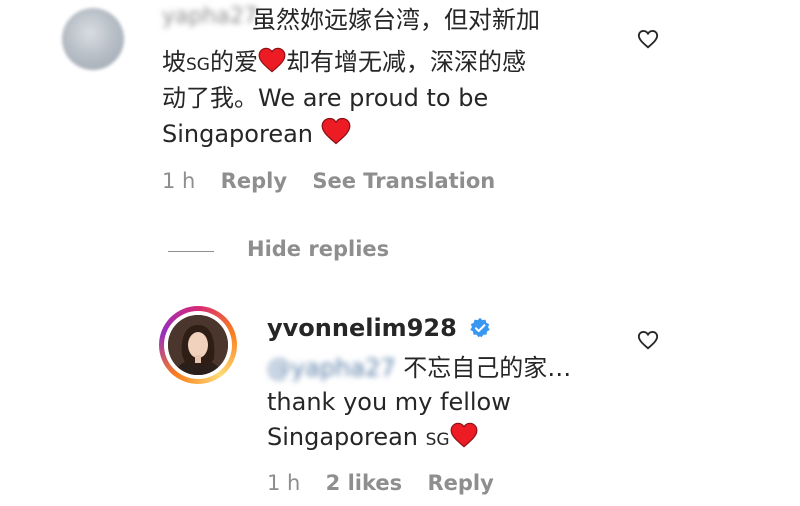  Describe the element at coordinates (403, 181) in the screenshot. I see `see-translation-button: See Translation` at that location.